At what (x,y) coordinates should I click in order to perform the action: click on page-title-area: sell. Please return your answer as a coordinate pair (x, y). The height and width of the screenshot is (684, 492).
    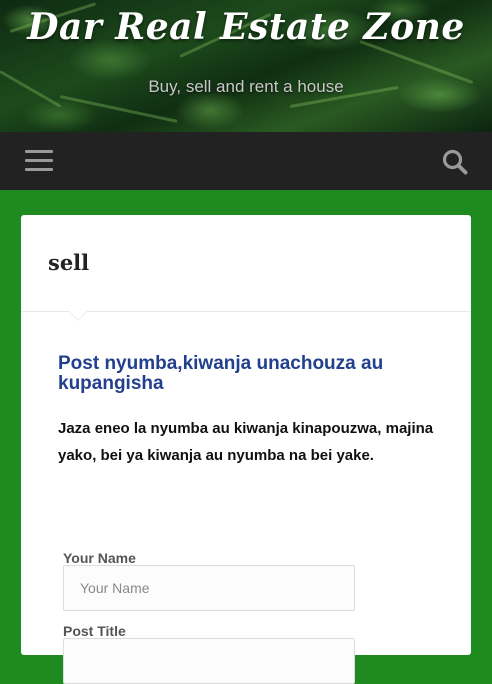
    Looking at the image, I should click on (246, 263).